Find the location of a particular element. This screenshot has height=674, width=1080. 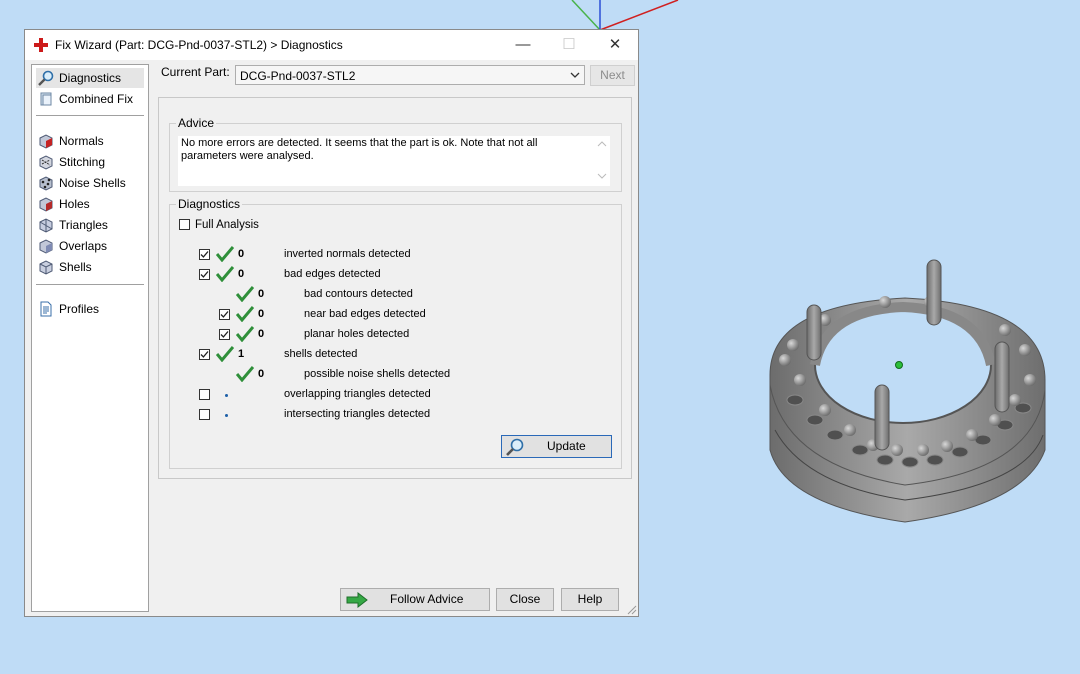

diagnostics-group-title: Diagnostics is located at coordinates (209, 204).